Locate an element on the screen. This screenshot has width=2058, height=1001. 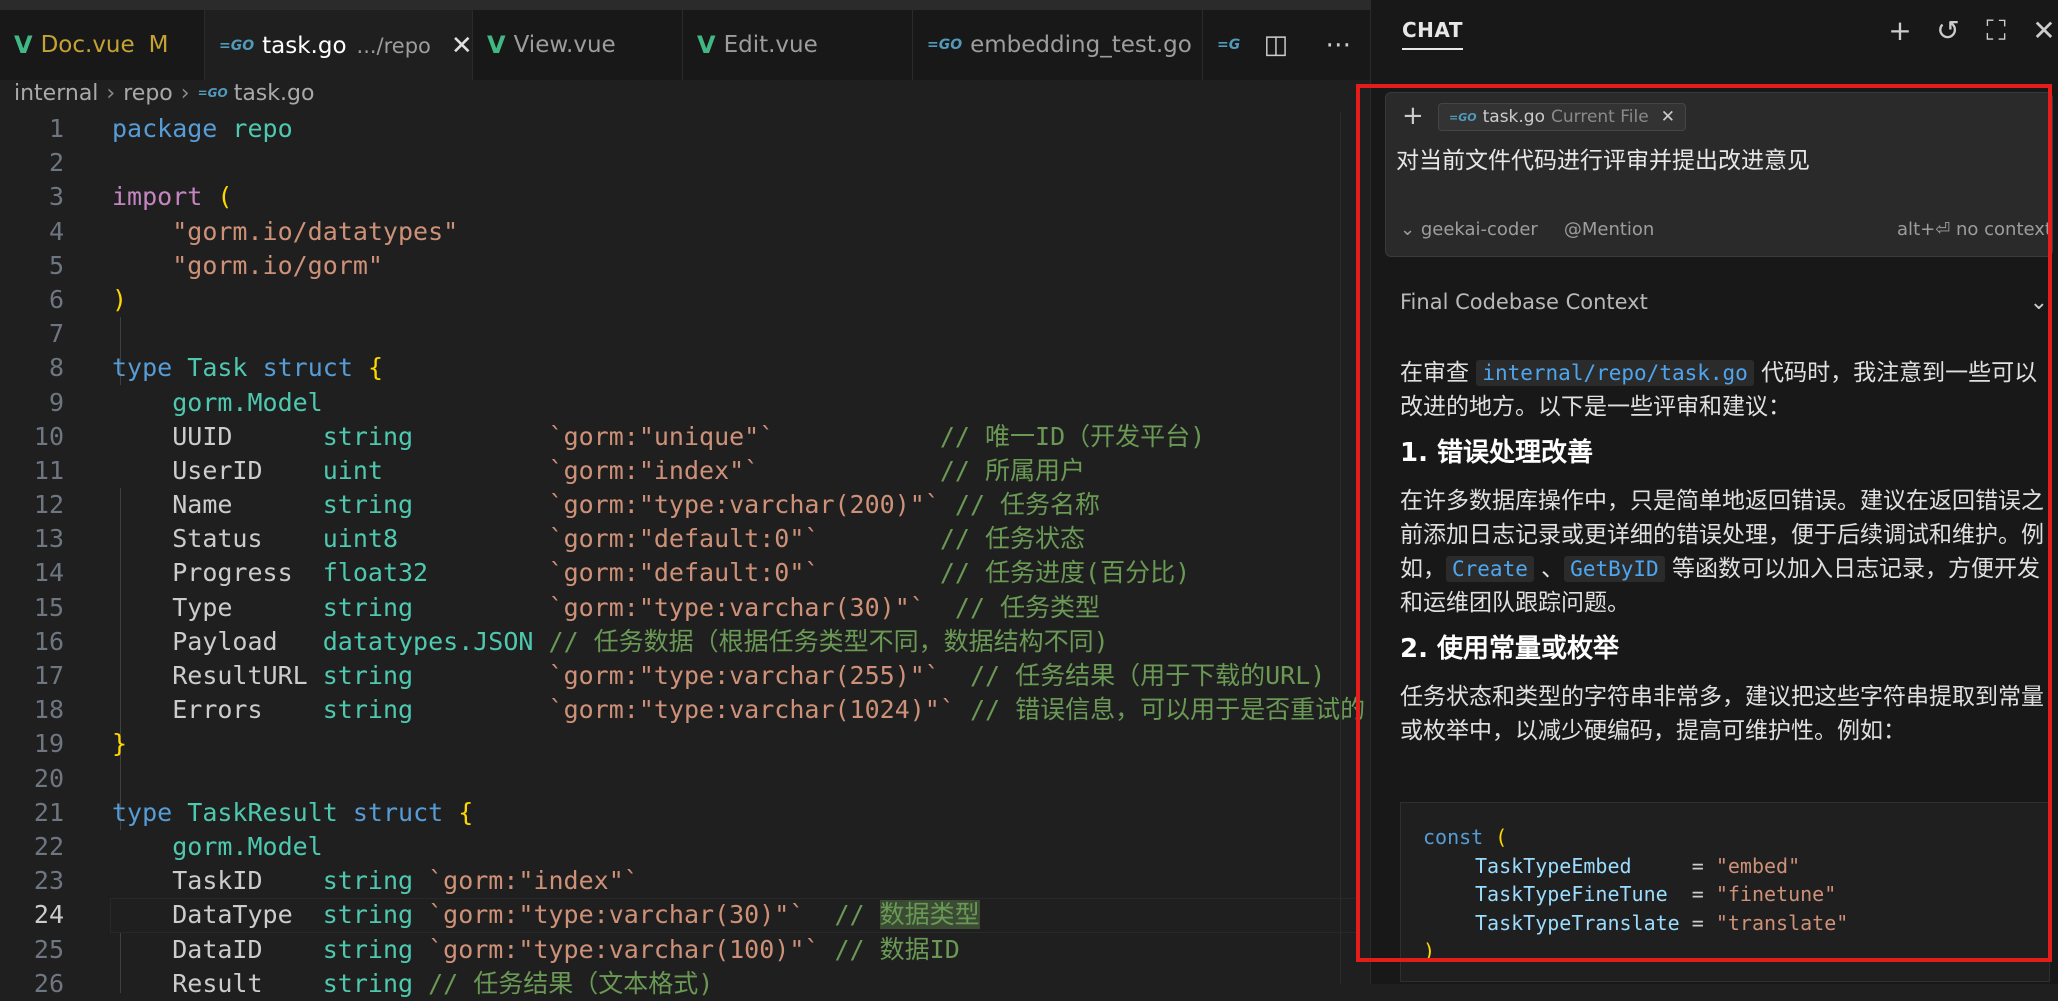
inline-code: Create is located at coordinates (1490, 569).